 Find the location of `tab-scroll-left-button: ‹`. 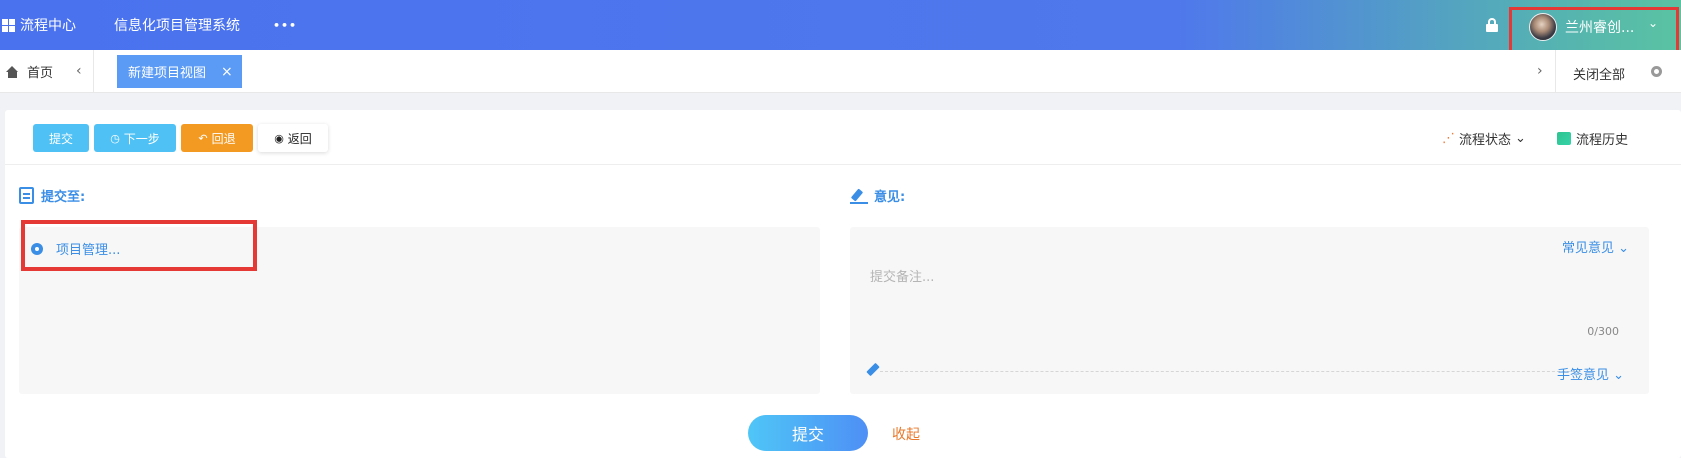

tab-scroll-left-button: ‹ is located at coordinates (79, 71).